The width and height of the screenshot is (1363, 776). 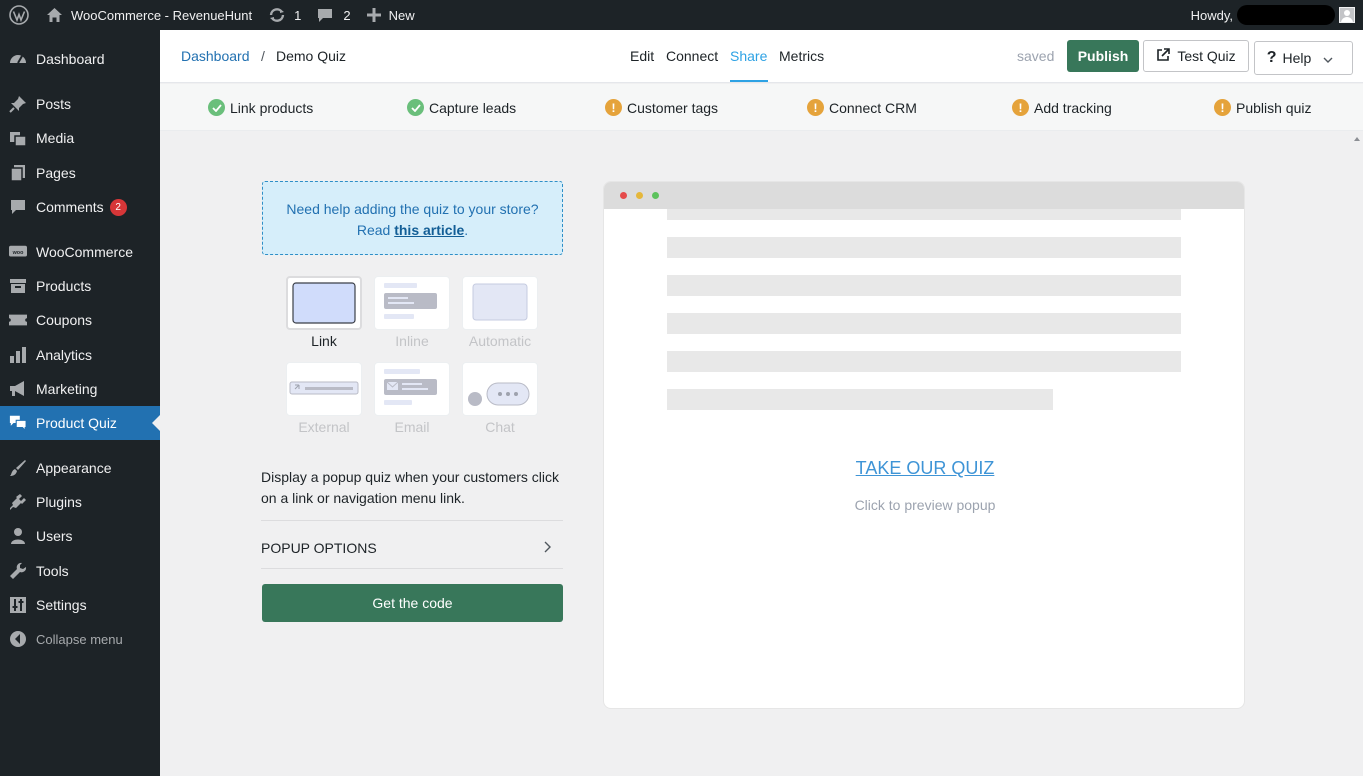 I want to click on chat-preview-icon, so click(x=499, y=394).